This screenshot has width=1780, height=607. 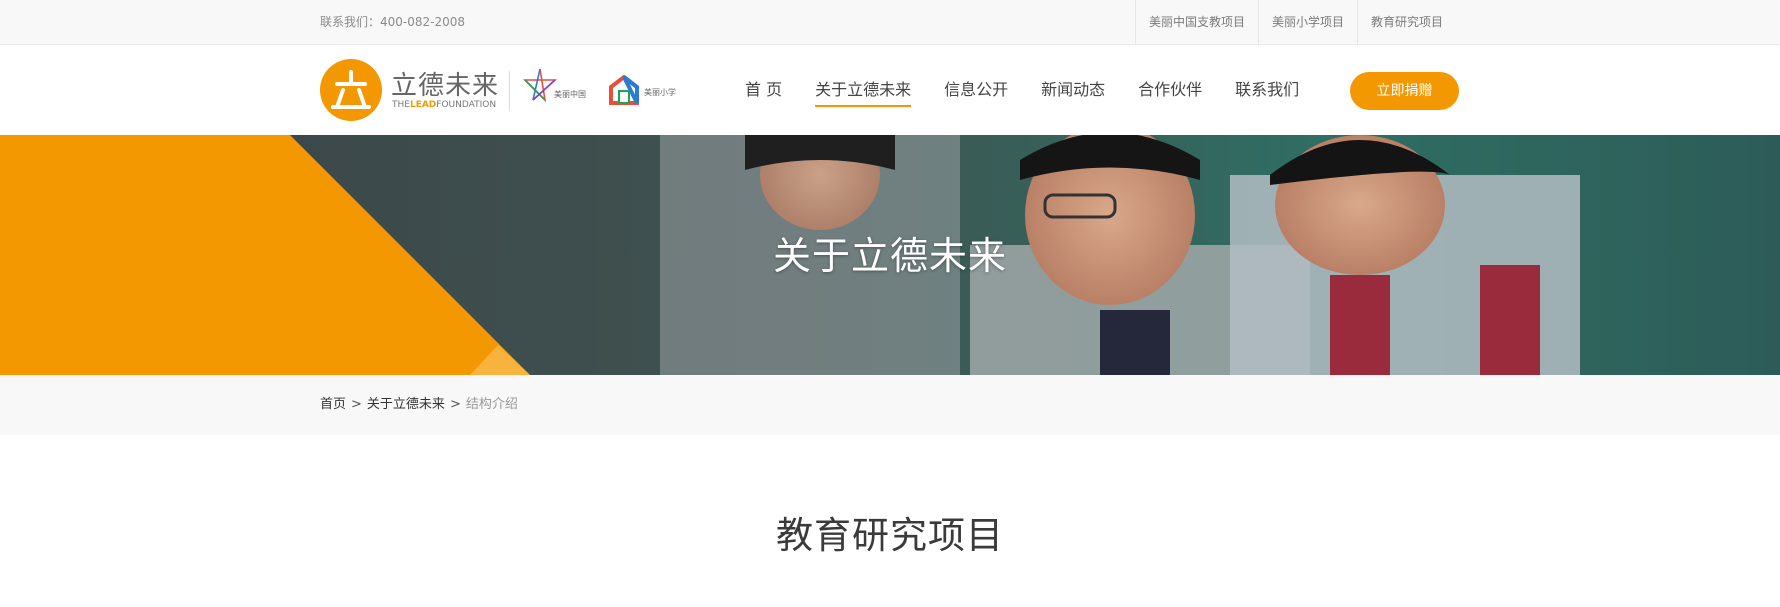 I want to click on logo-title: 立德未来, so click(x=445, y=83).